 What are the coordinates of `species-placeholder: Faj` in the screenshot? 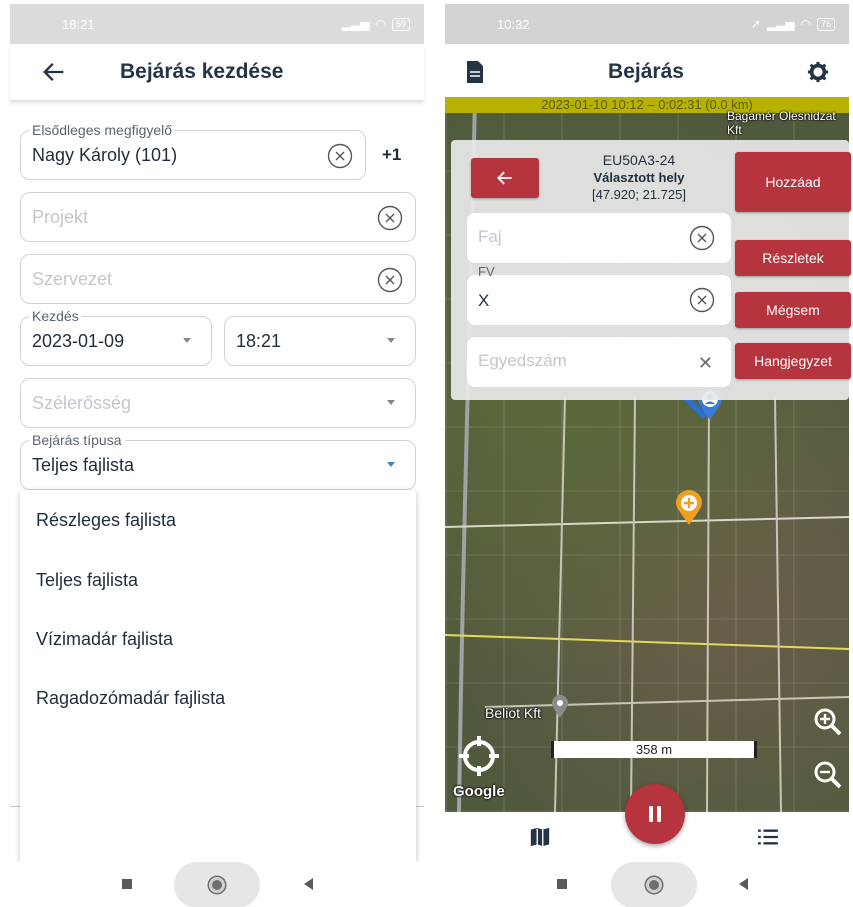 It's located at (490, 236).